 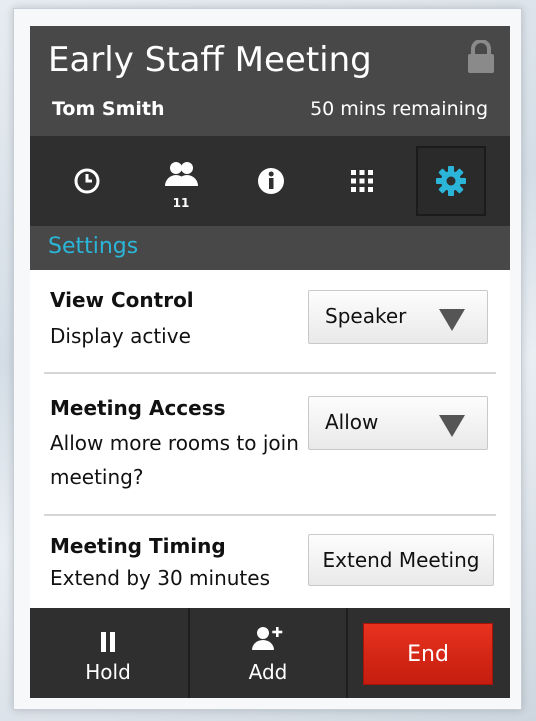 I want to click on view-control-dropdown: Speaker, so click(x=398, y=317).